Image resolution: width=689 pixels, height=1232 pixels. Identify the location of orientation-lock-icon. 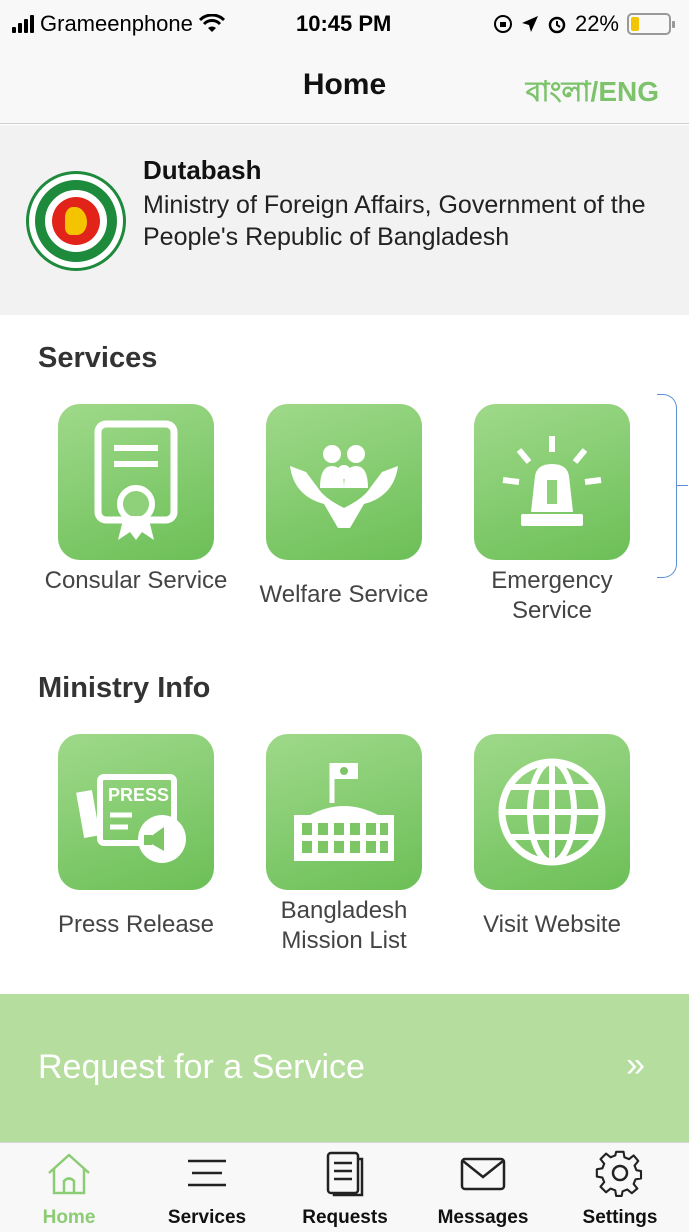
(502, 24).